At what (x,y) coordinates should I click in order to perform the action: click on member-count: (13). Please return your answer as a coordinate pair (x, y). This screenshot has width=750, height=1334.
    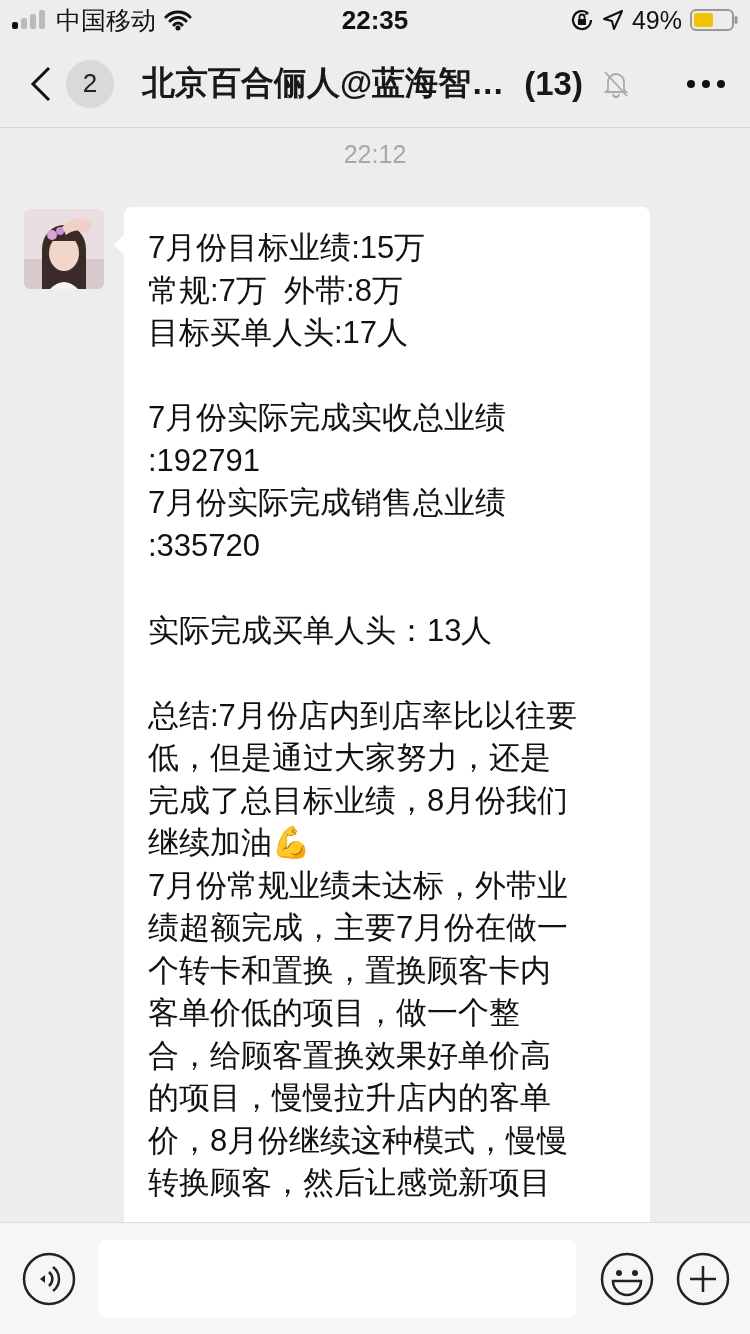
    Looking at the image, I should click on (553, 83).